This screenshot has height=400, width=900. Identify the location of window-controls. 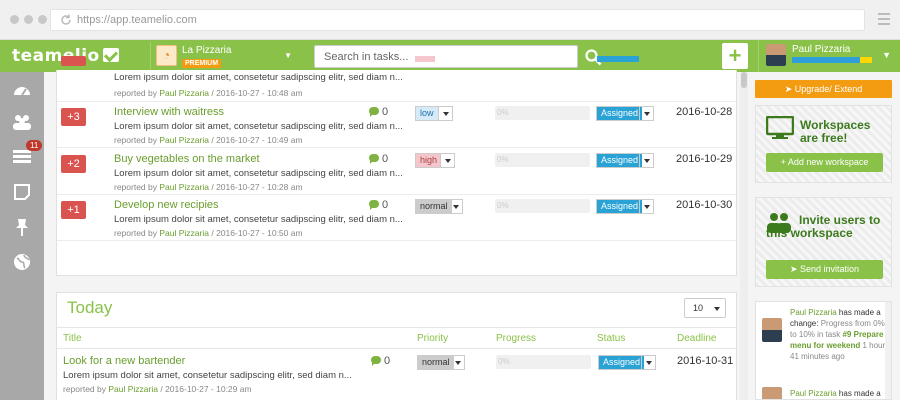
(28, 19).